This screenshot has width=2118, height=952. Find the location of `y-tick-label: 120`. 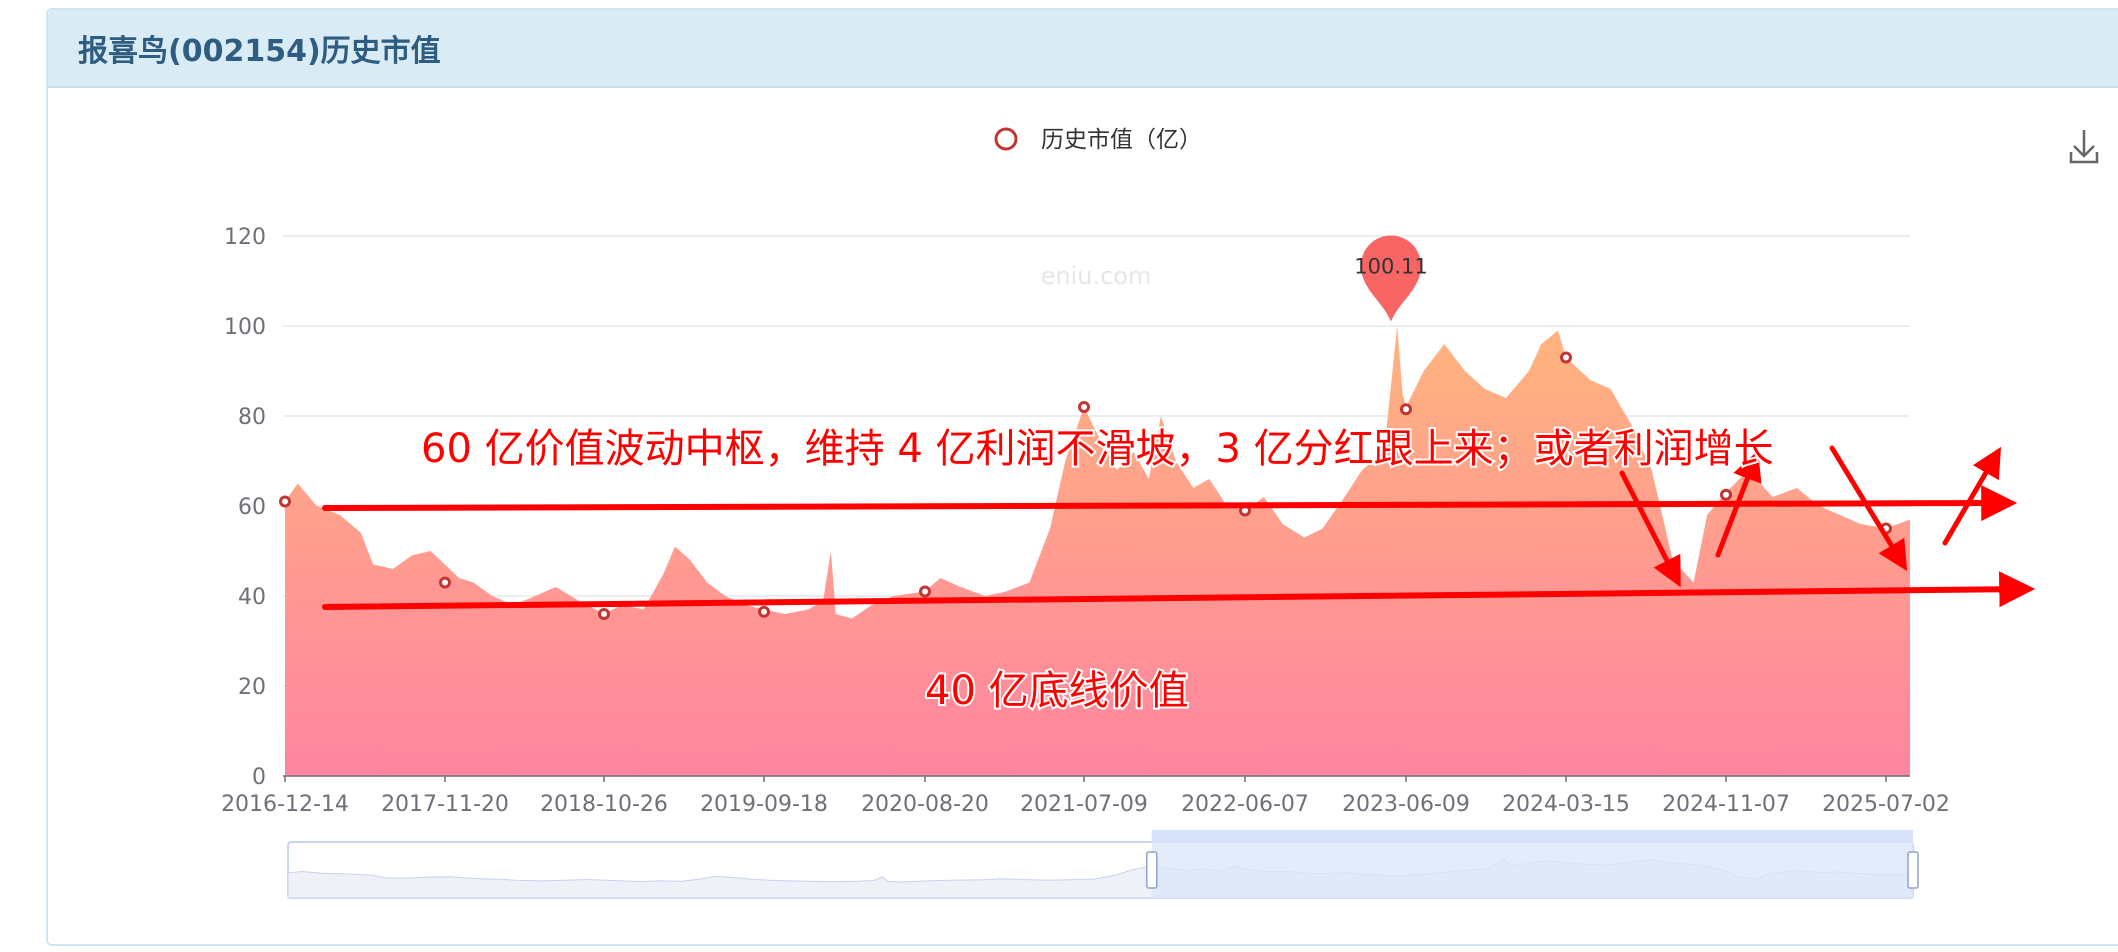

y-tick-label: 120 is located at coordinates (245, 237).